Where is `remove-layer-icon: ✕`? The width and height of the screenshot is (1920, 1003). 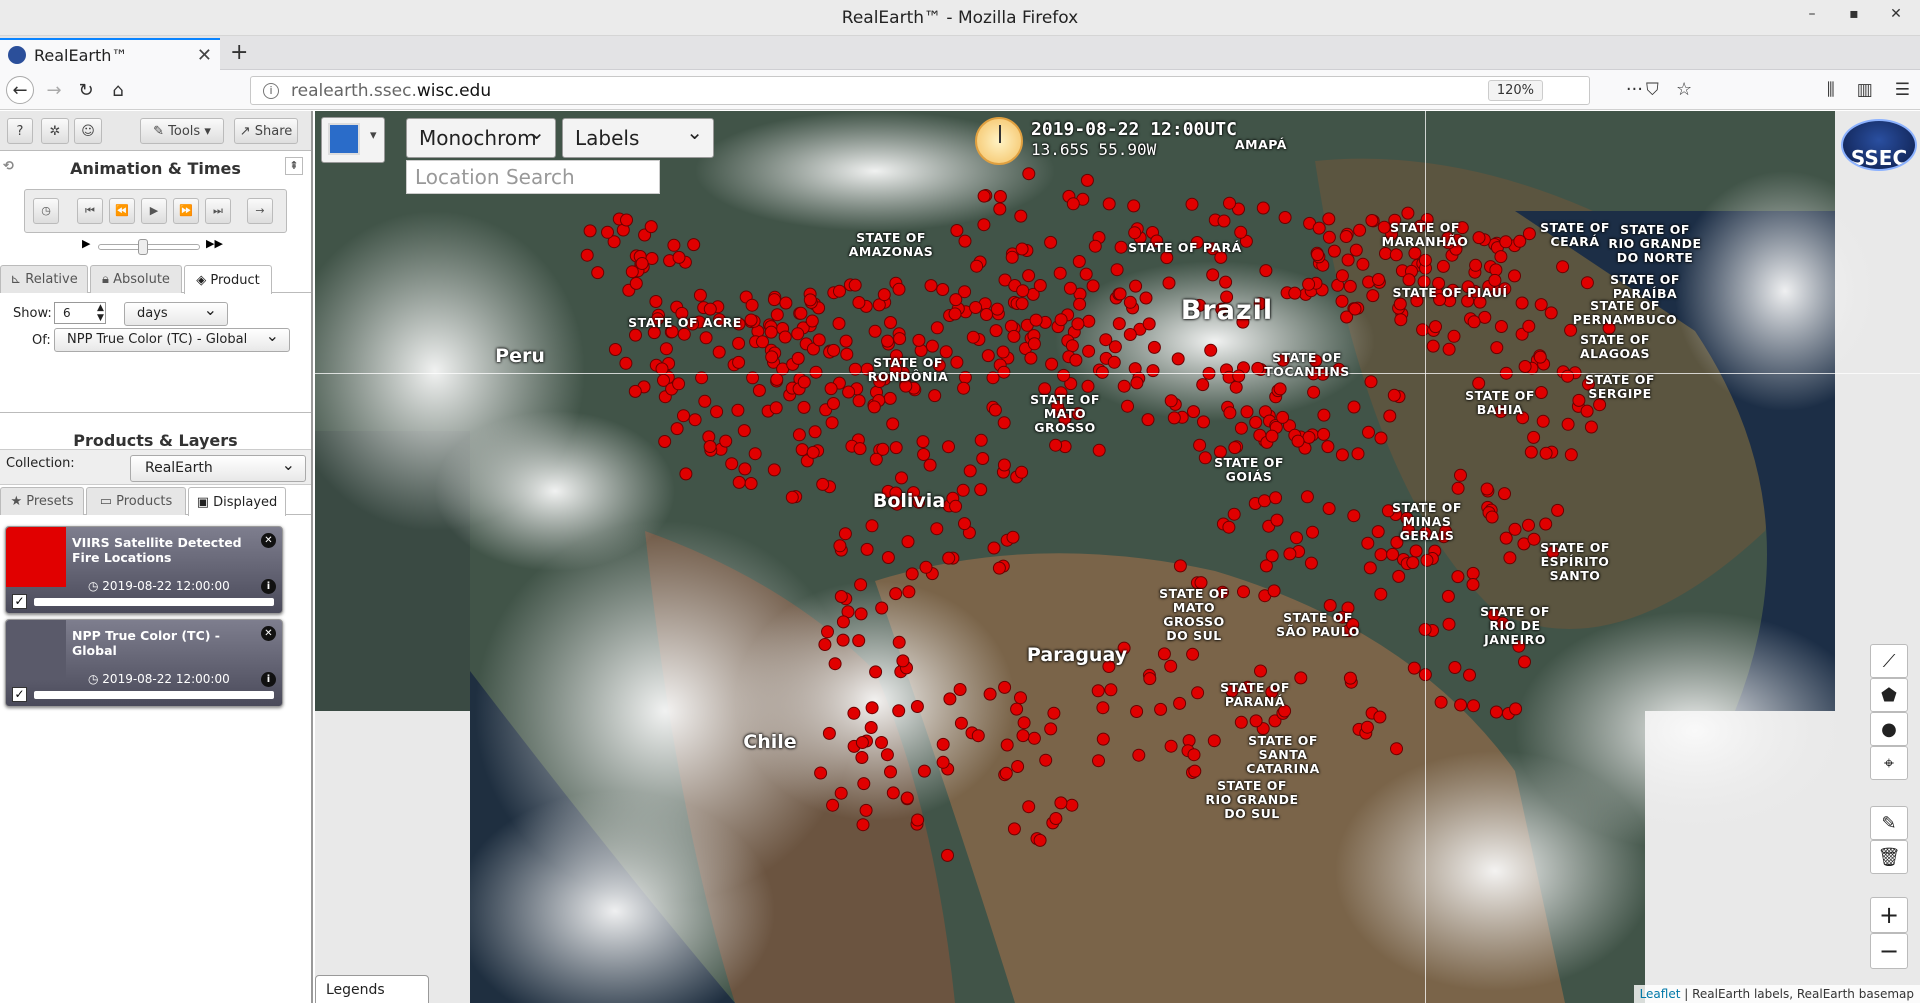
remove-layer-icon: ✕ is located at coordinates (268, 633).